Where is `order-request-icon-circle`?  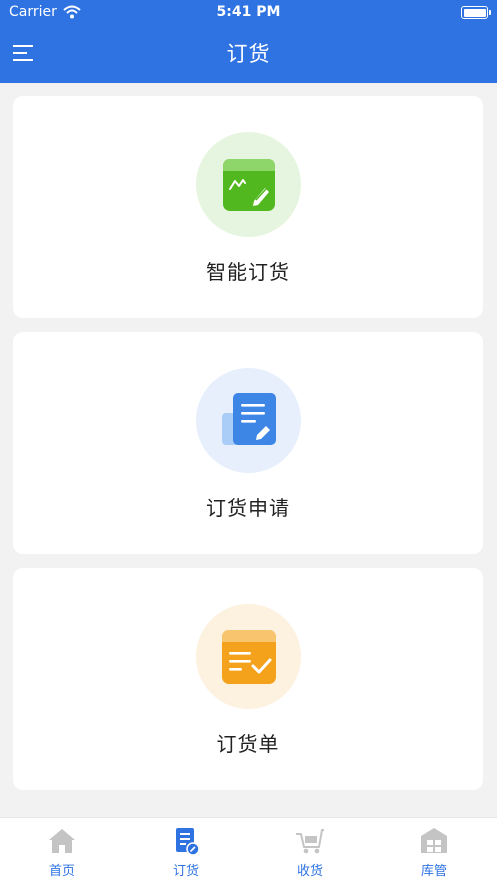
order-request-icon-circle is located at coordinates (248, 420).